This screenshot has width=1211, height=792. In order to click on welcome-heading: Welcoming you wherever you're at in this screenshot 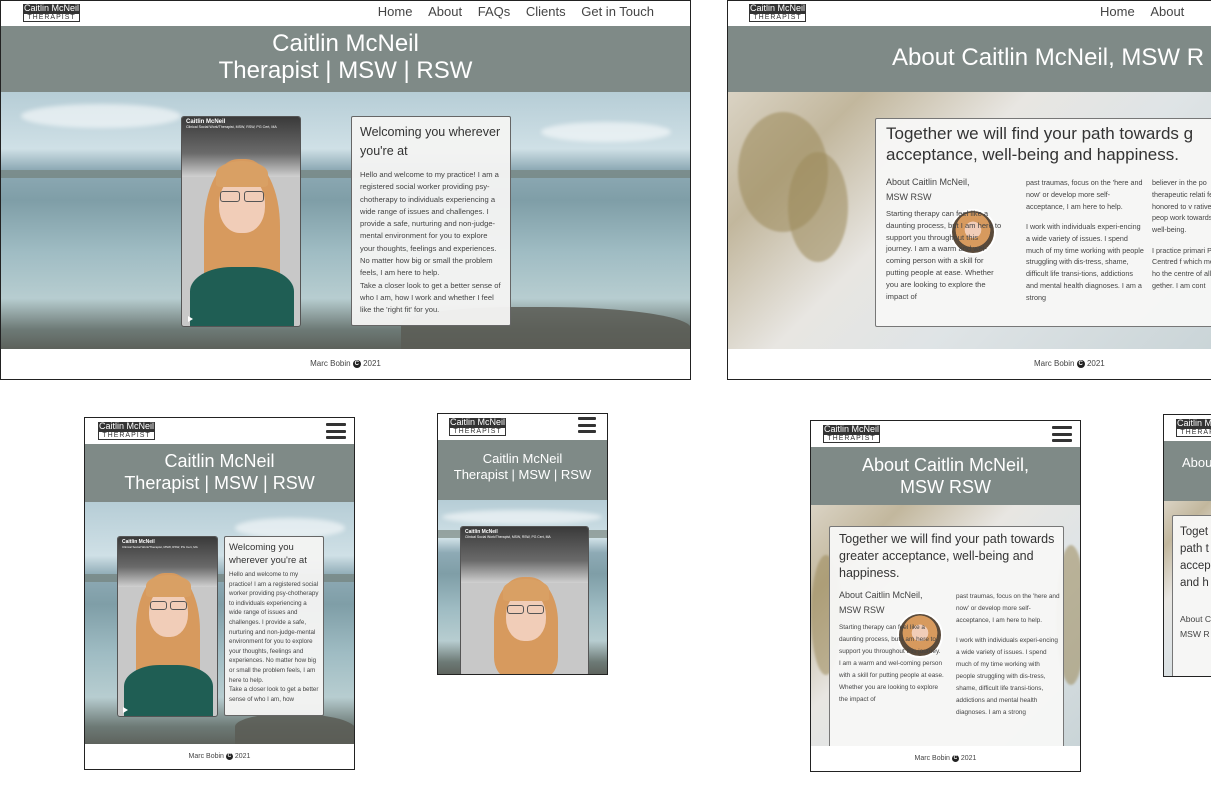, I will do `click(268, 554)`.